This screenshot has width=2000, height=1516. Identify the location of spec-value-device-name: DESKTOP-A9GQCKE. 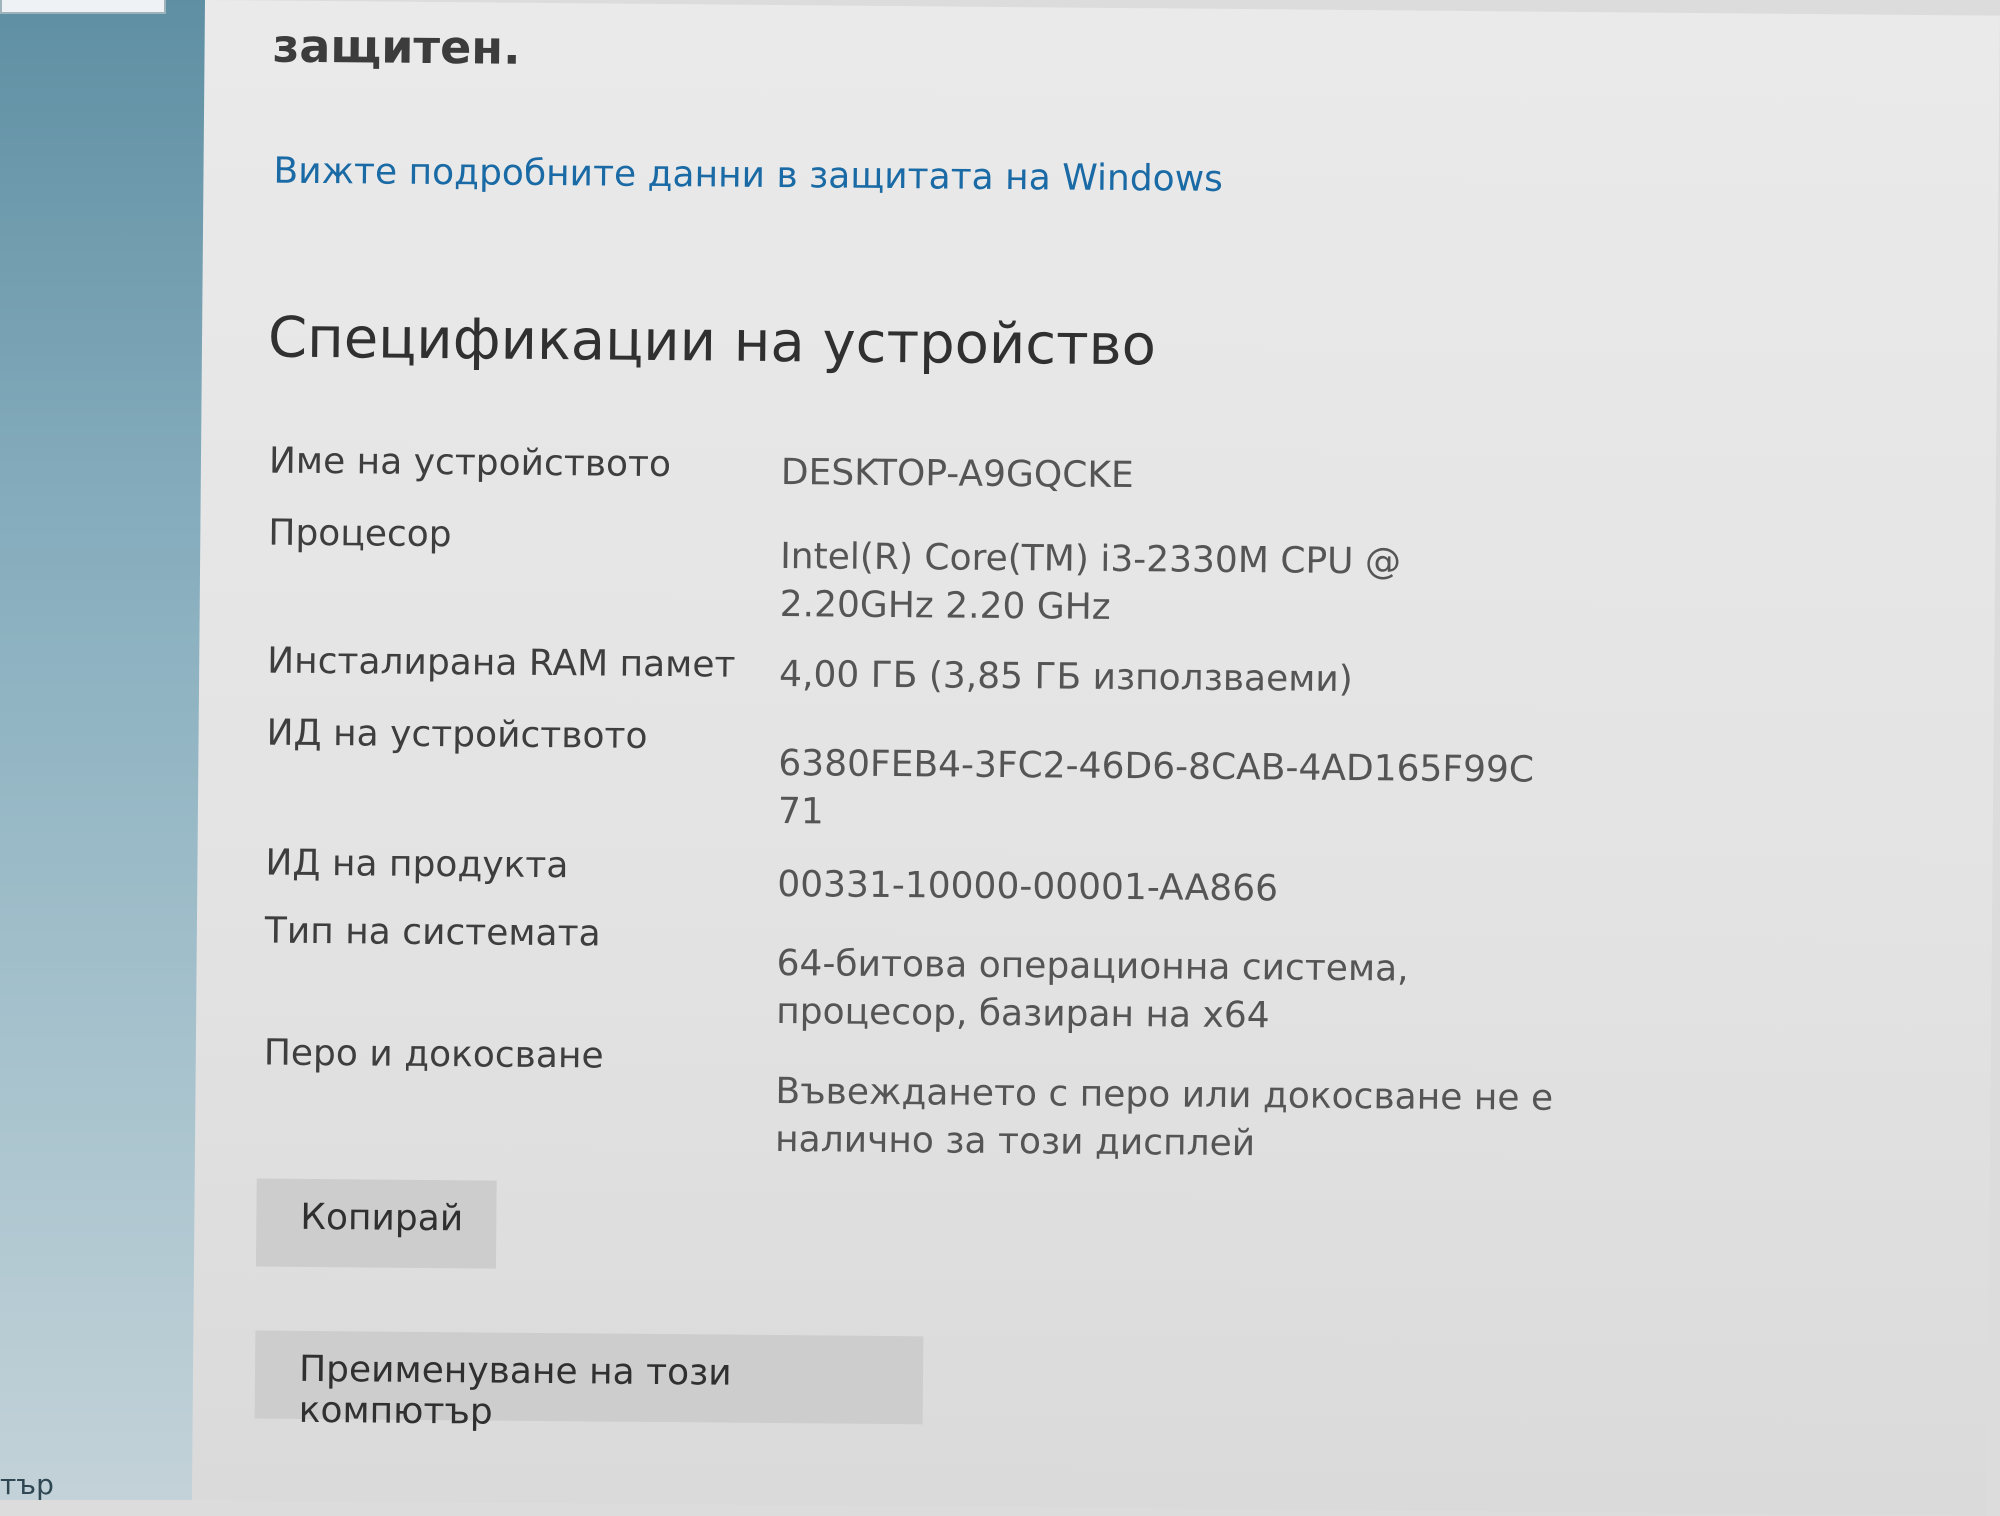
(957, 474).